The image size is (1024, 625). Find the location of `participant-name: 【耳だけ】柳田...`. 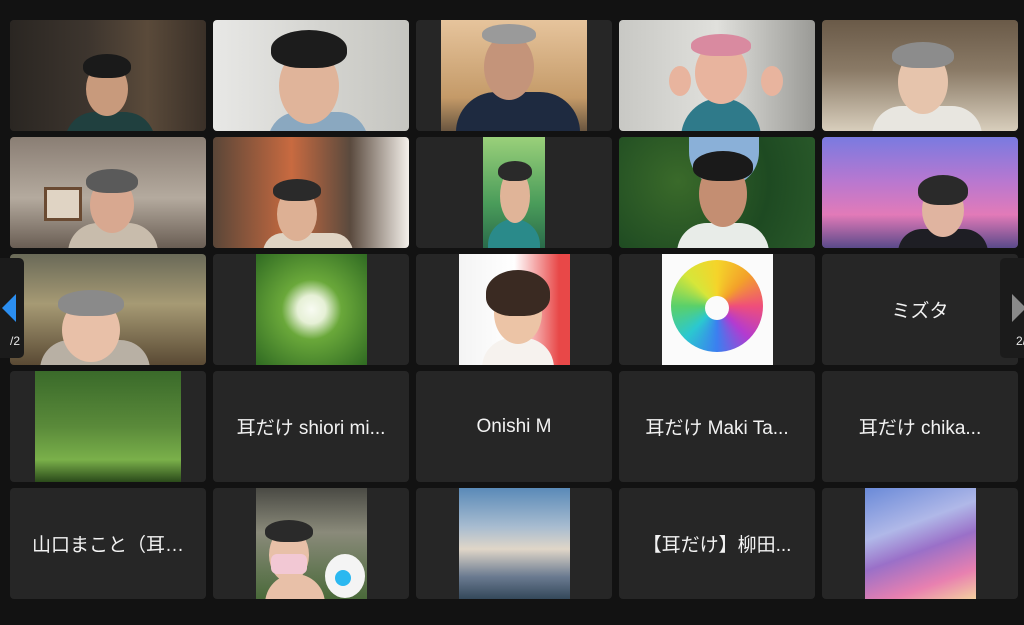

participant-name: 【耳だけ】柳田... is located at coordinates (717, 545).